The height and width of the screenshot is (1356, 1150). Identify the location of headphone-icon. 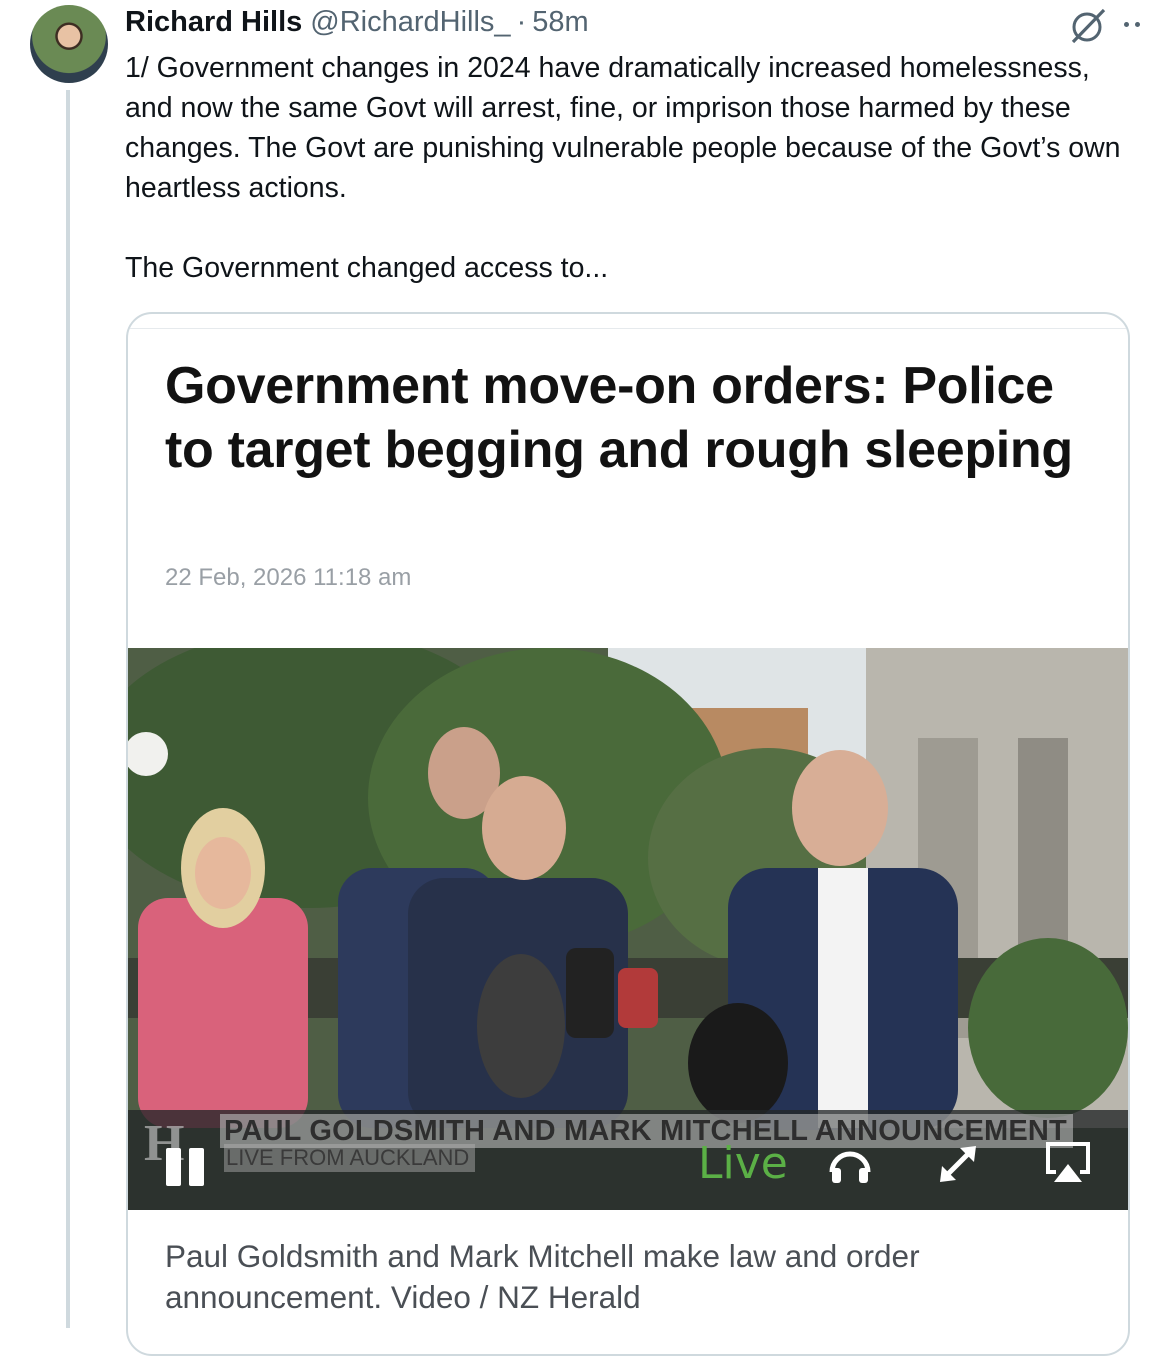
(850, 1164).